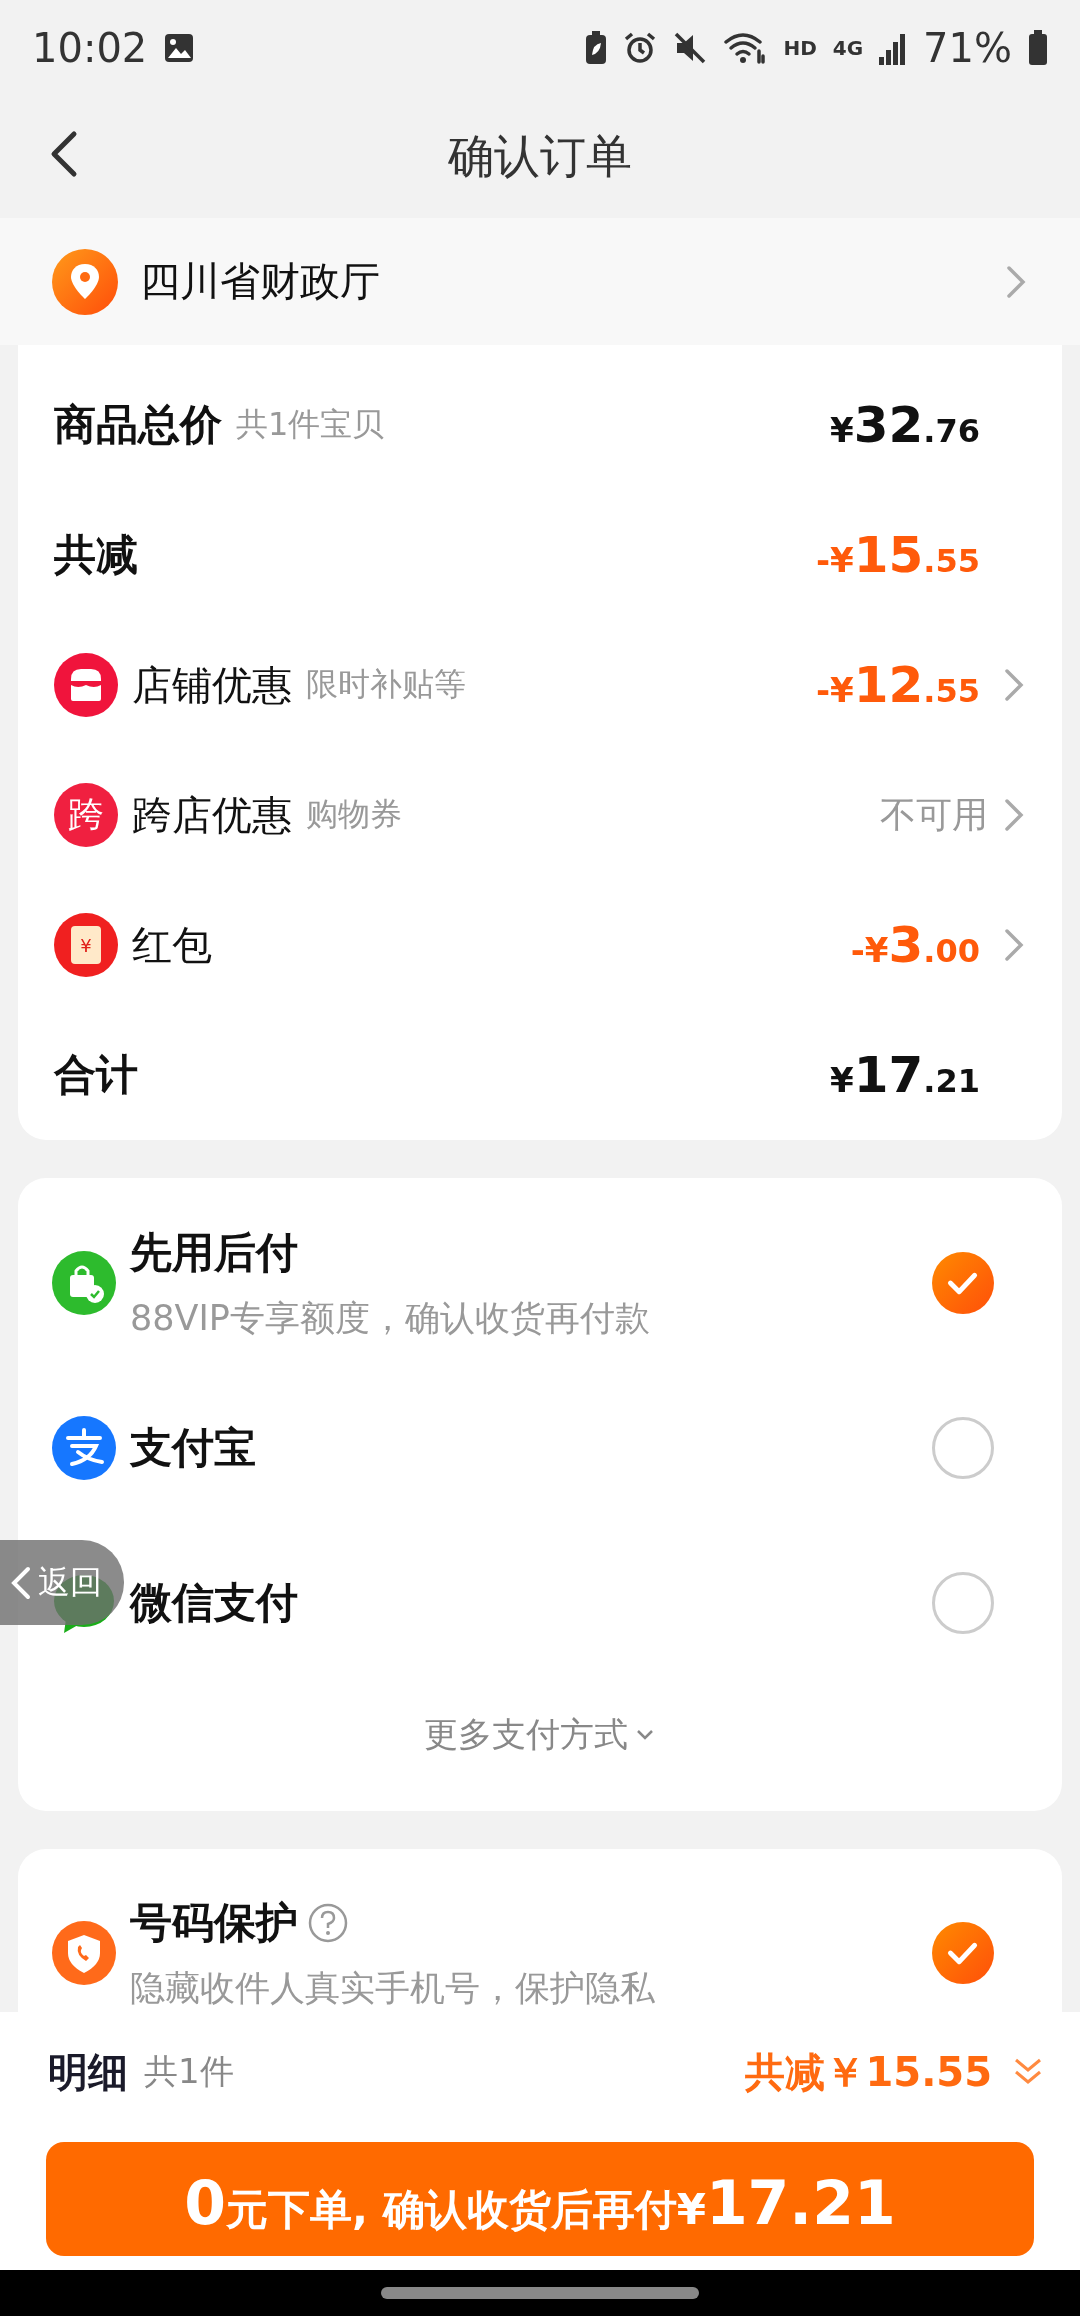 The image size is (1080, 2316). What do you see at coordinates (897, 555) in the screenshot?
I see `price-text: -¥15.55` at bounding box center [897, 555].